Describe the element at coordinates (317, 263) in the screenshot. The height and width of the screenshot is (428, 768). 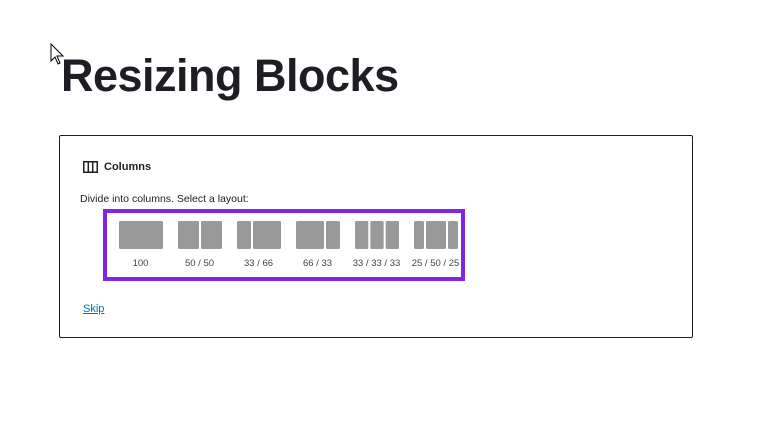
I see `variation-label: 66 / 33` at that location.